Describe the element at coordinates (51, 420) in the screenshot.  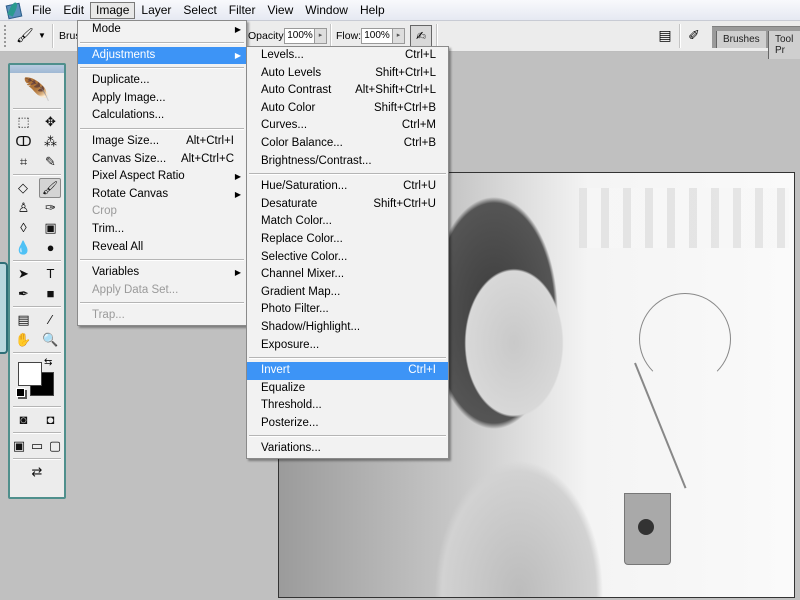
I see `quick-mask-mode-icon: ◘` at that location.